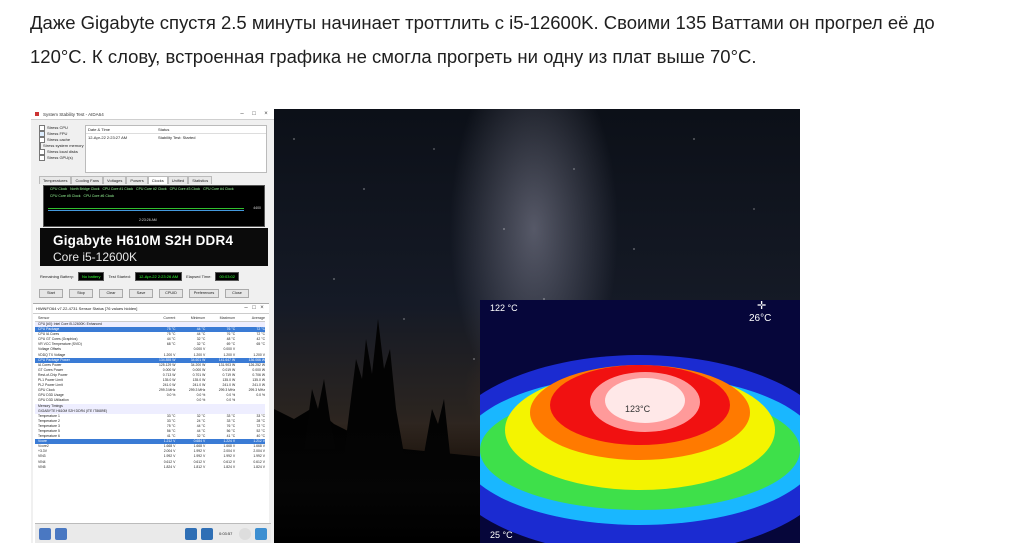 This screenshot has height=557, width=1010. What do you see at coordinates (150, 467) in the screenshot?
I see `table-row: VIN5 1.824 V 1.812 V 1.824 V 1.824 V` at bounding box center [150, 467].